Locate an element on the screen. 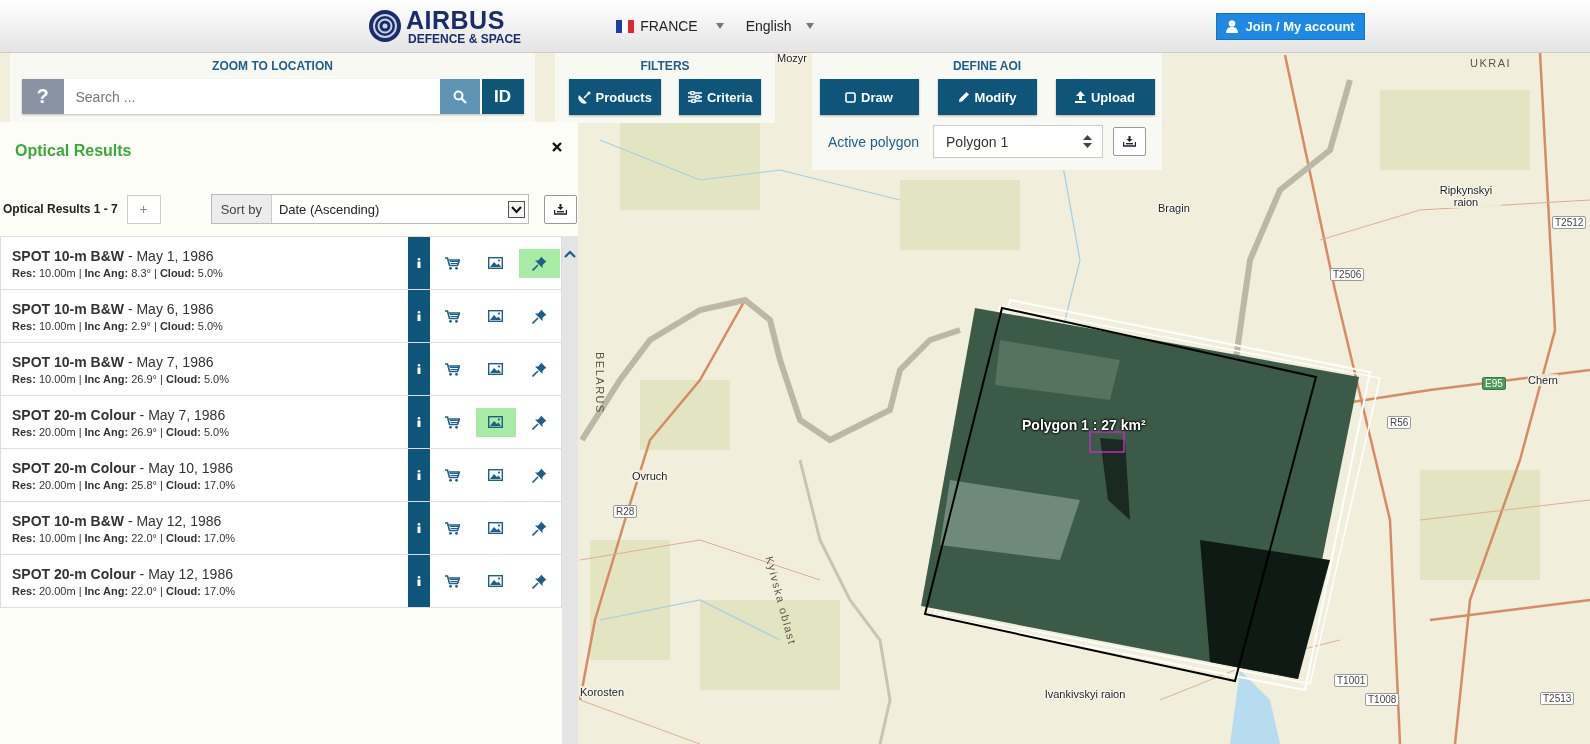 Image resolution: width=1590 pixels, height=744 pixels. place-label: Ovruch is located at coordinates (650, 476).